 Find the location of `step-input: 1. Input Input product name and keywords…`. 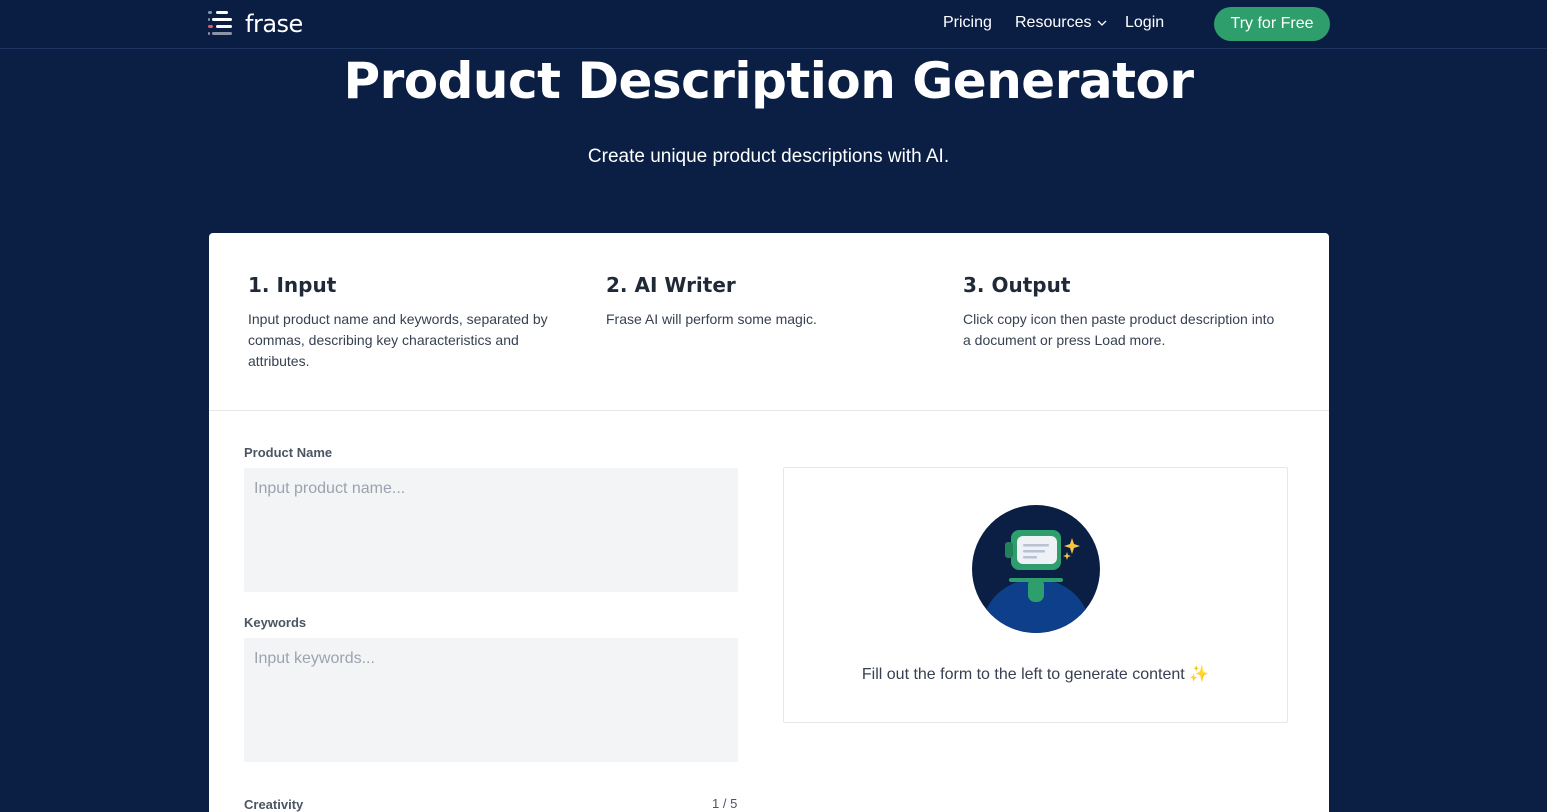

step-input: 1. Input Input product name and keywords… is located at coordinates (408, 322).